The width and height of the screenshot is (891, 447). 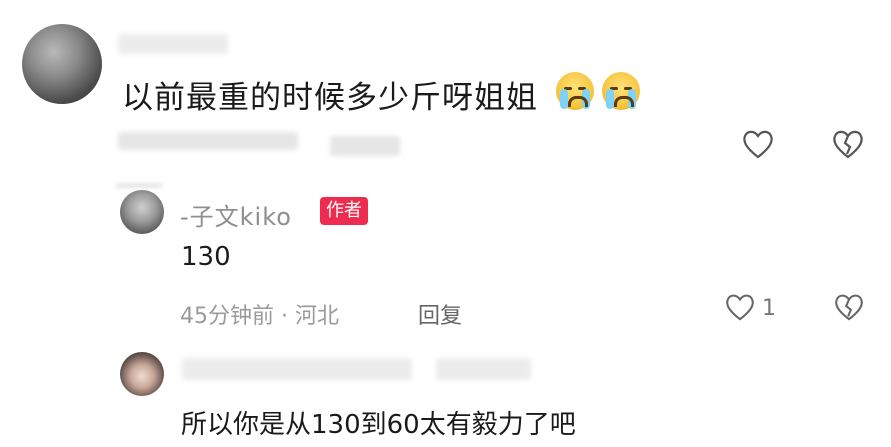 I want to click on author-name: -子文kiko, so click(x=236, y=214).